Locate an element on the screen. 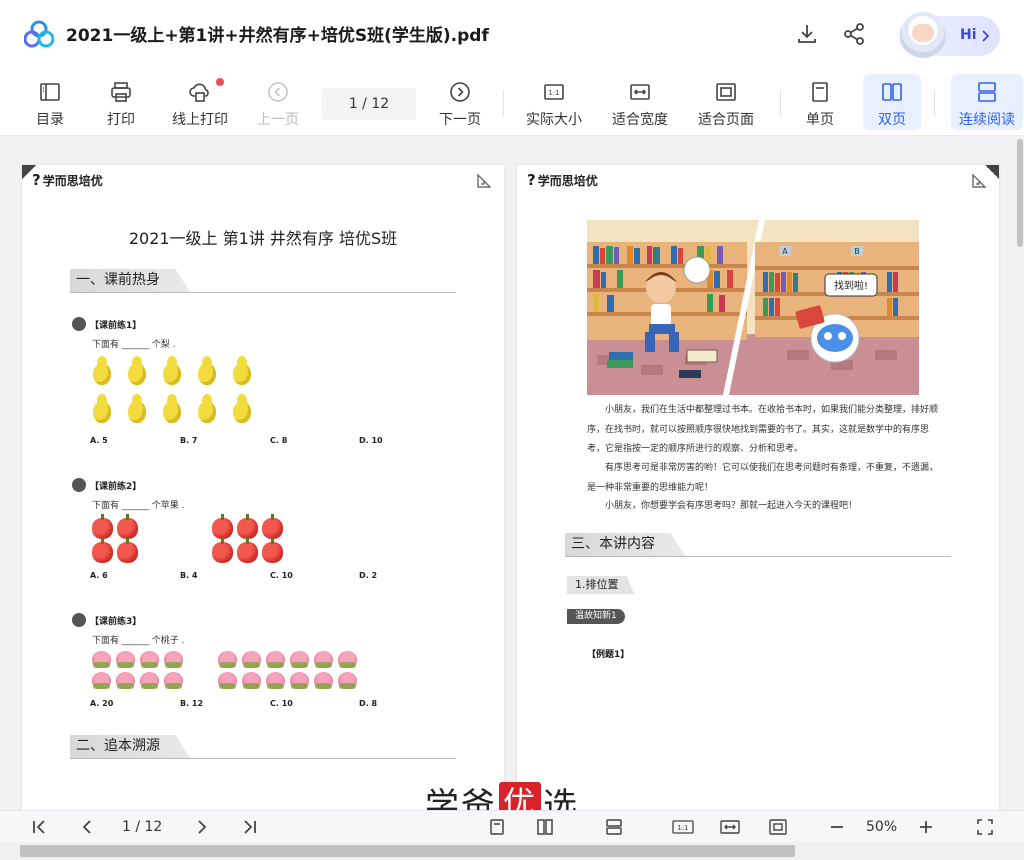 The width and height of the screenshot is (1024, 860). option: A. 5 is located at coordinates (99, 440).